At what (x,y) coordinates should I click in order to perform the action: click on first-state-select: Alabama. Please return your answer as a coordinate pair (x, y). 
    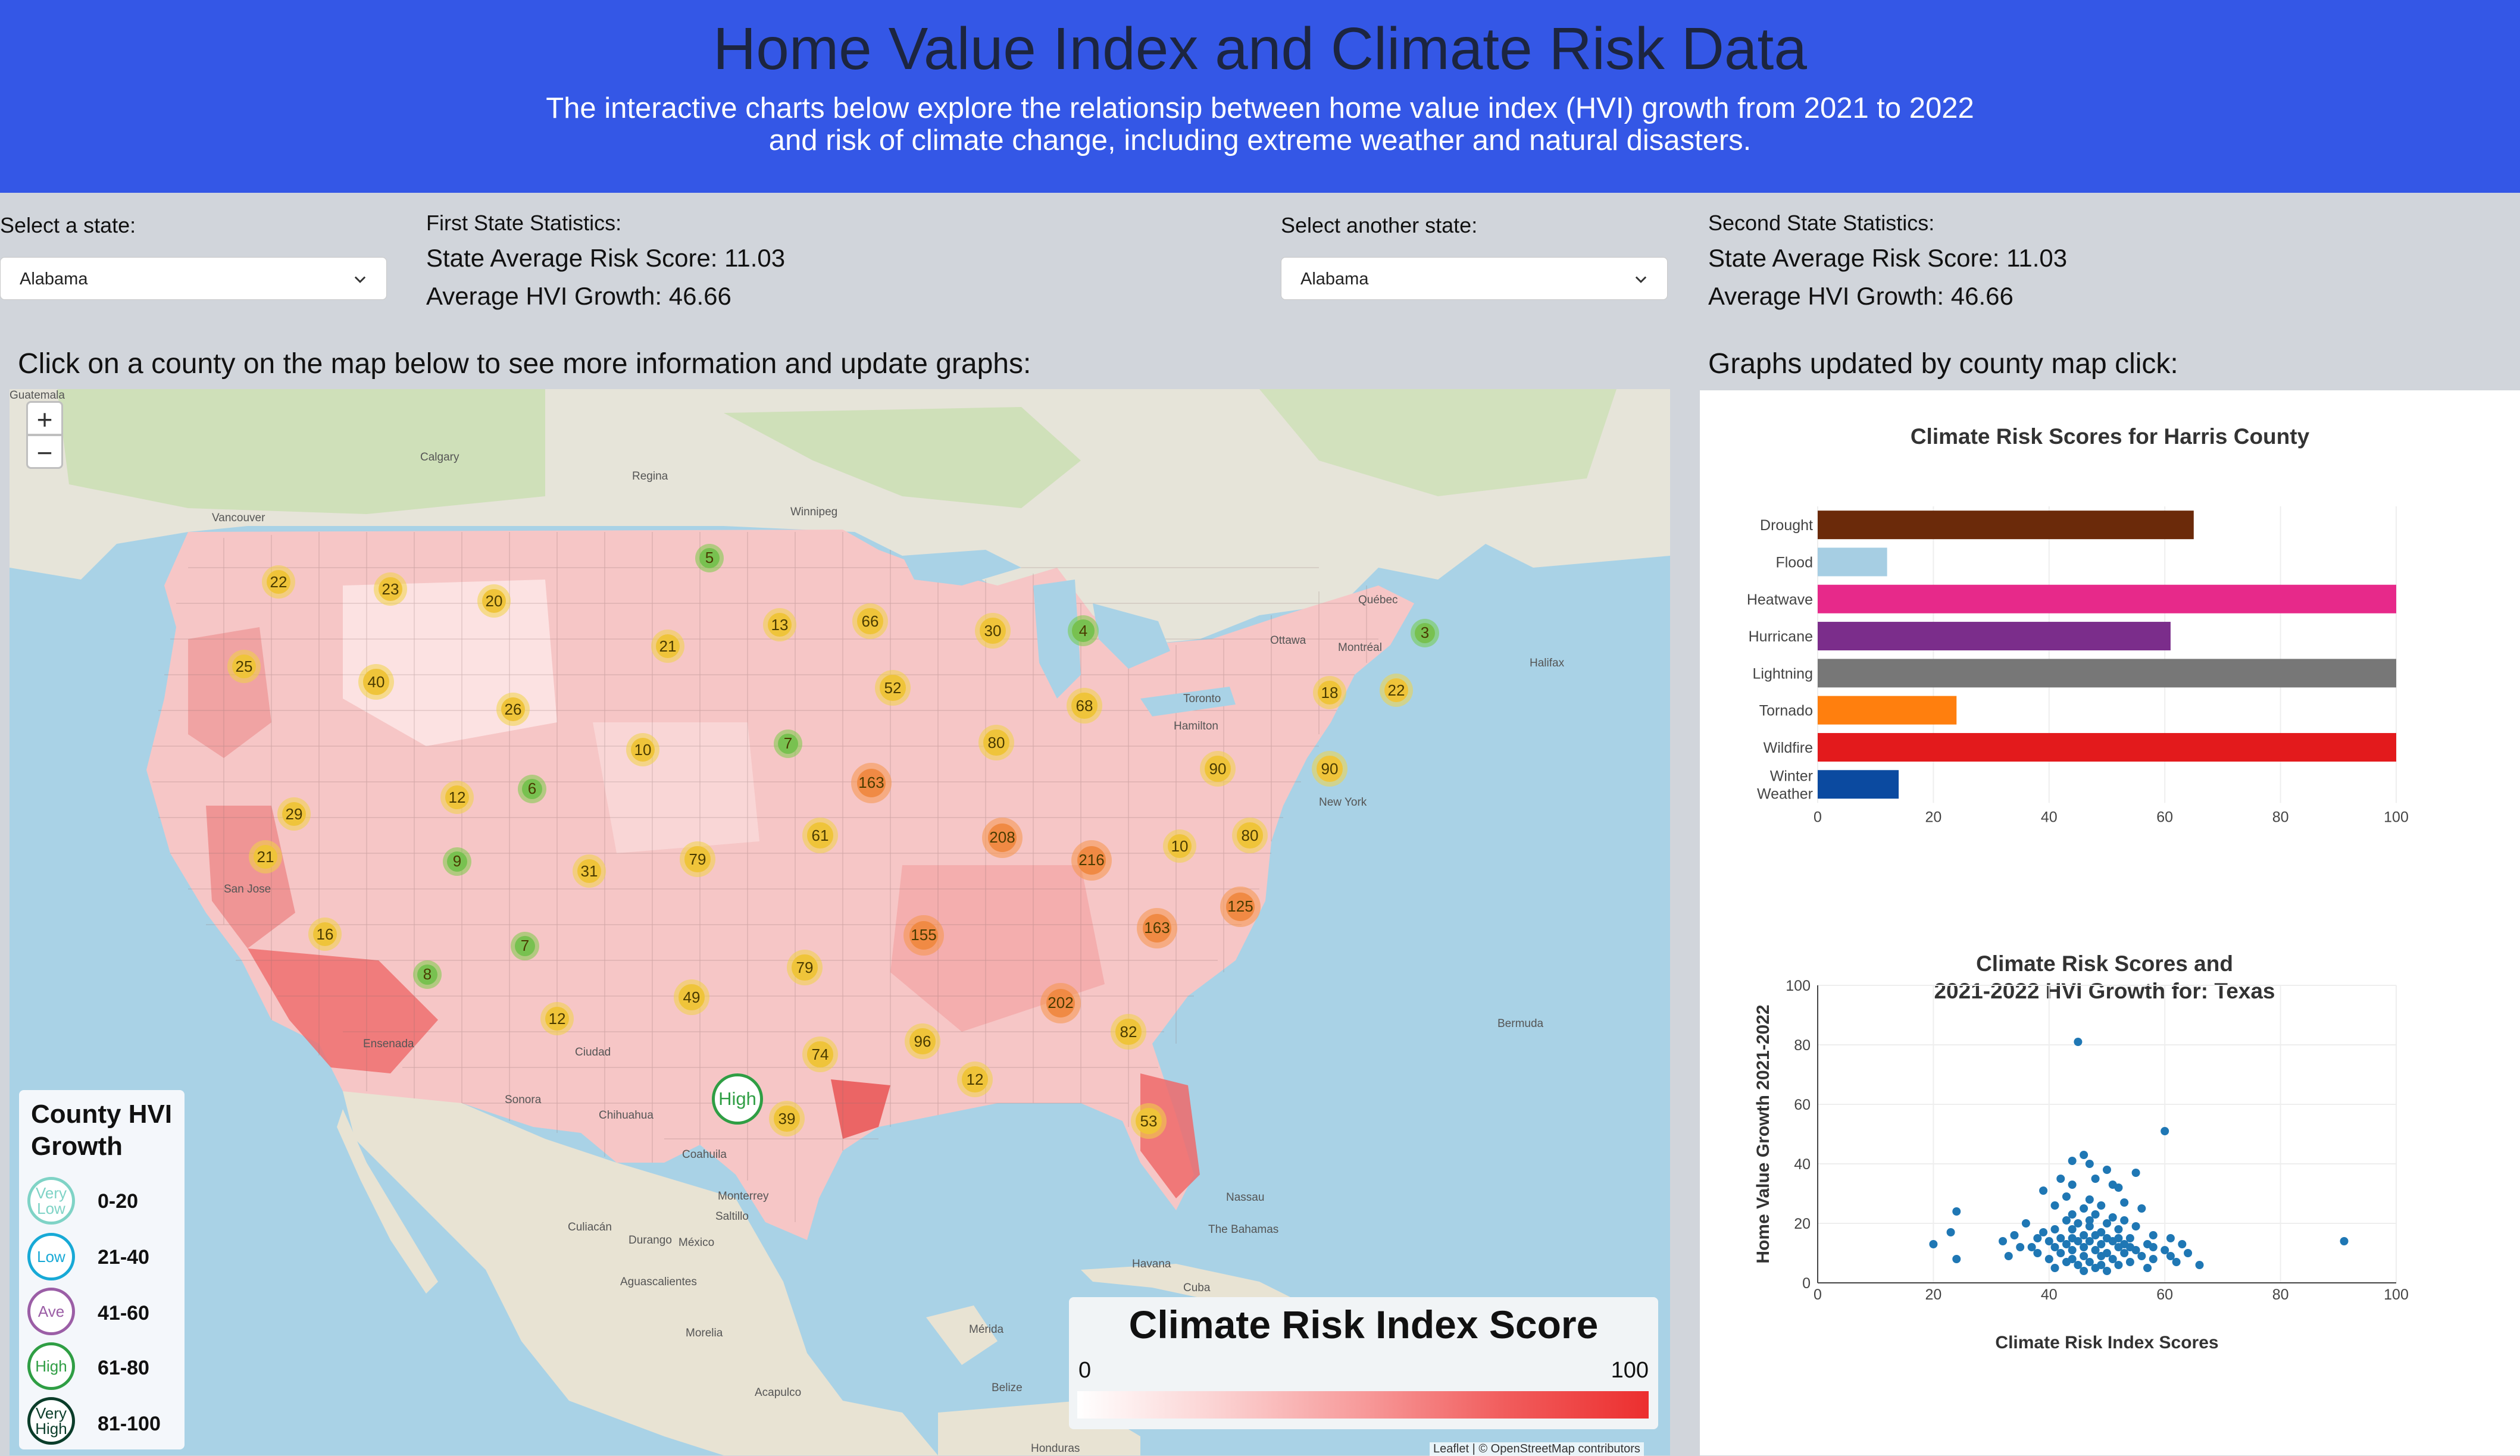
    Looking at the image, I should click on (193, 278).